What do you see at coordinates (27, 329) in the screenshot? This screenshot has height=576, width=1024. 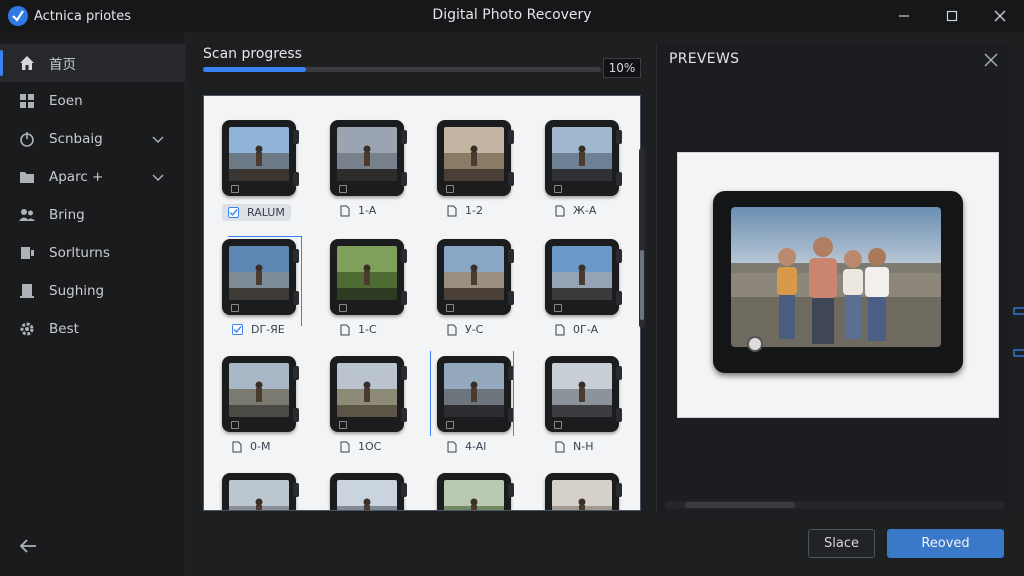 I see `gear-icon` at bounding box center [27, 329].